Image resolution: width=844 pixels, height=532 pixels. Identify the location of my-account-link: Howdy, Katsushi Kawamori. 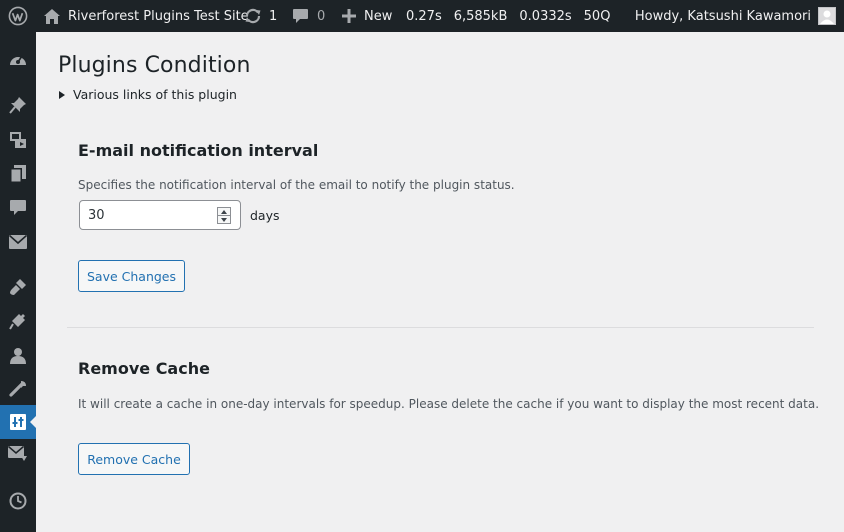
(735, 16).